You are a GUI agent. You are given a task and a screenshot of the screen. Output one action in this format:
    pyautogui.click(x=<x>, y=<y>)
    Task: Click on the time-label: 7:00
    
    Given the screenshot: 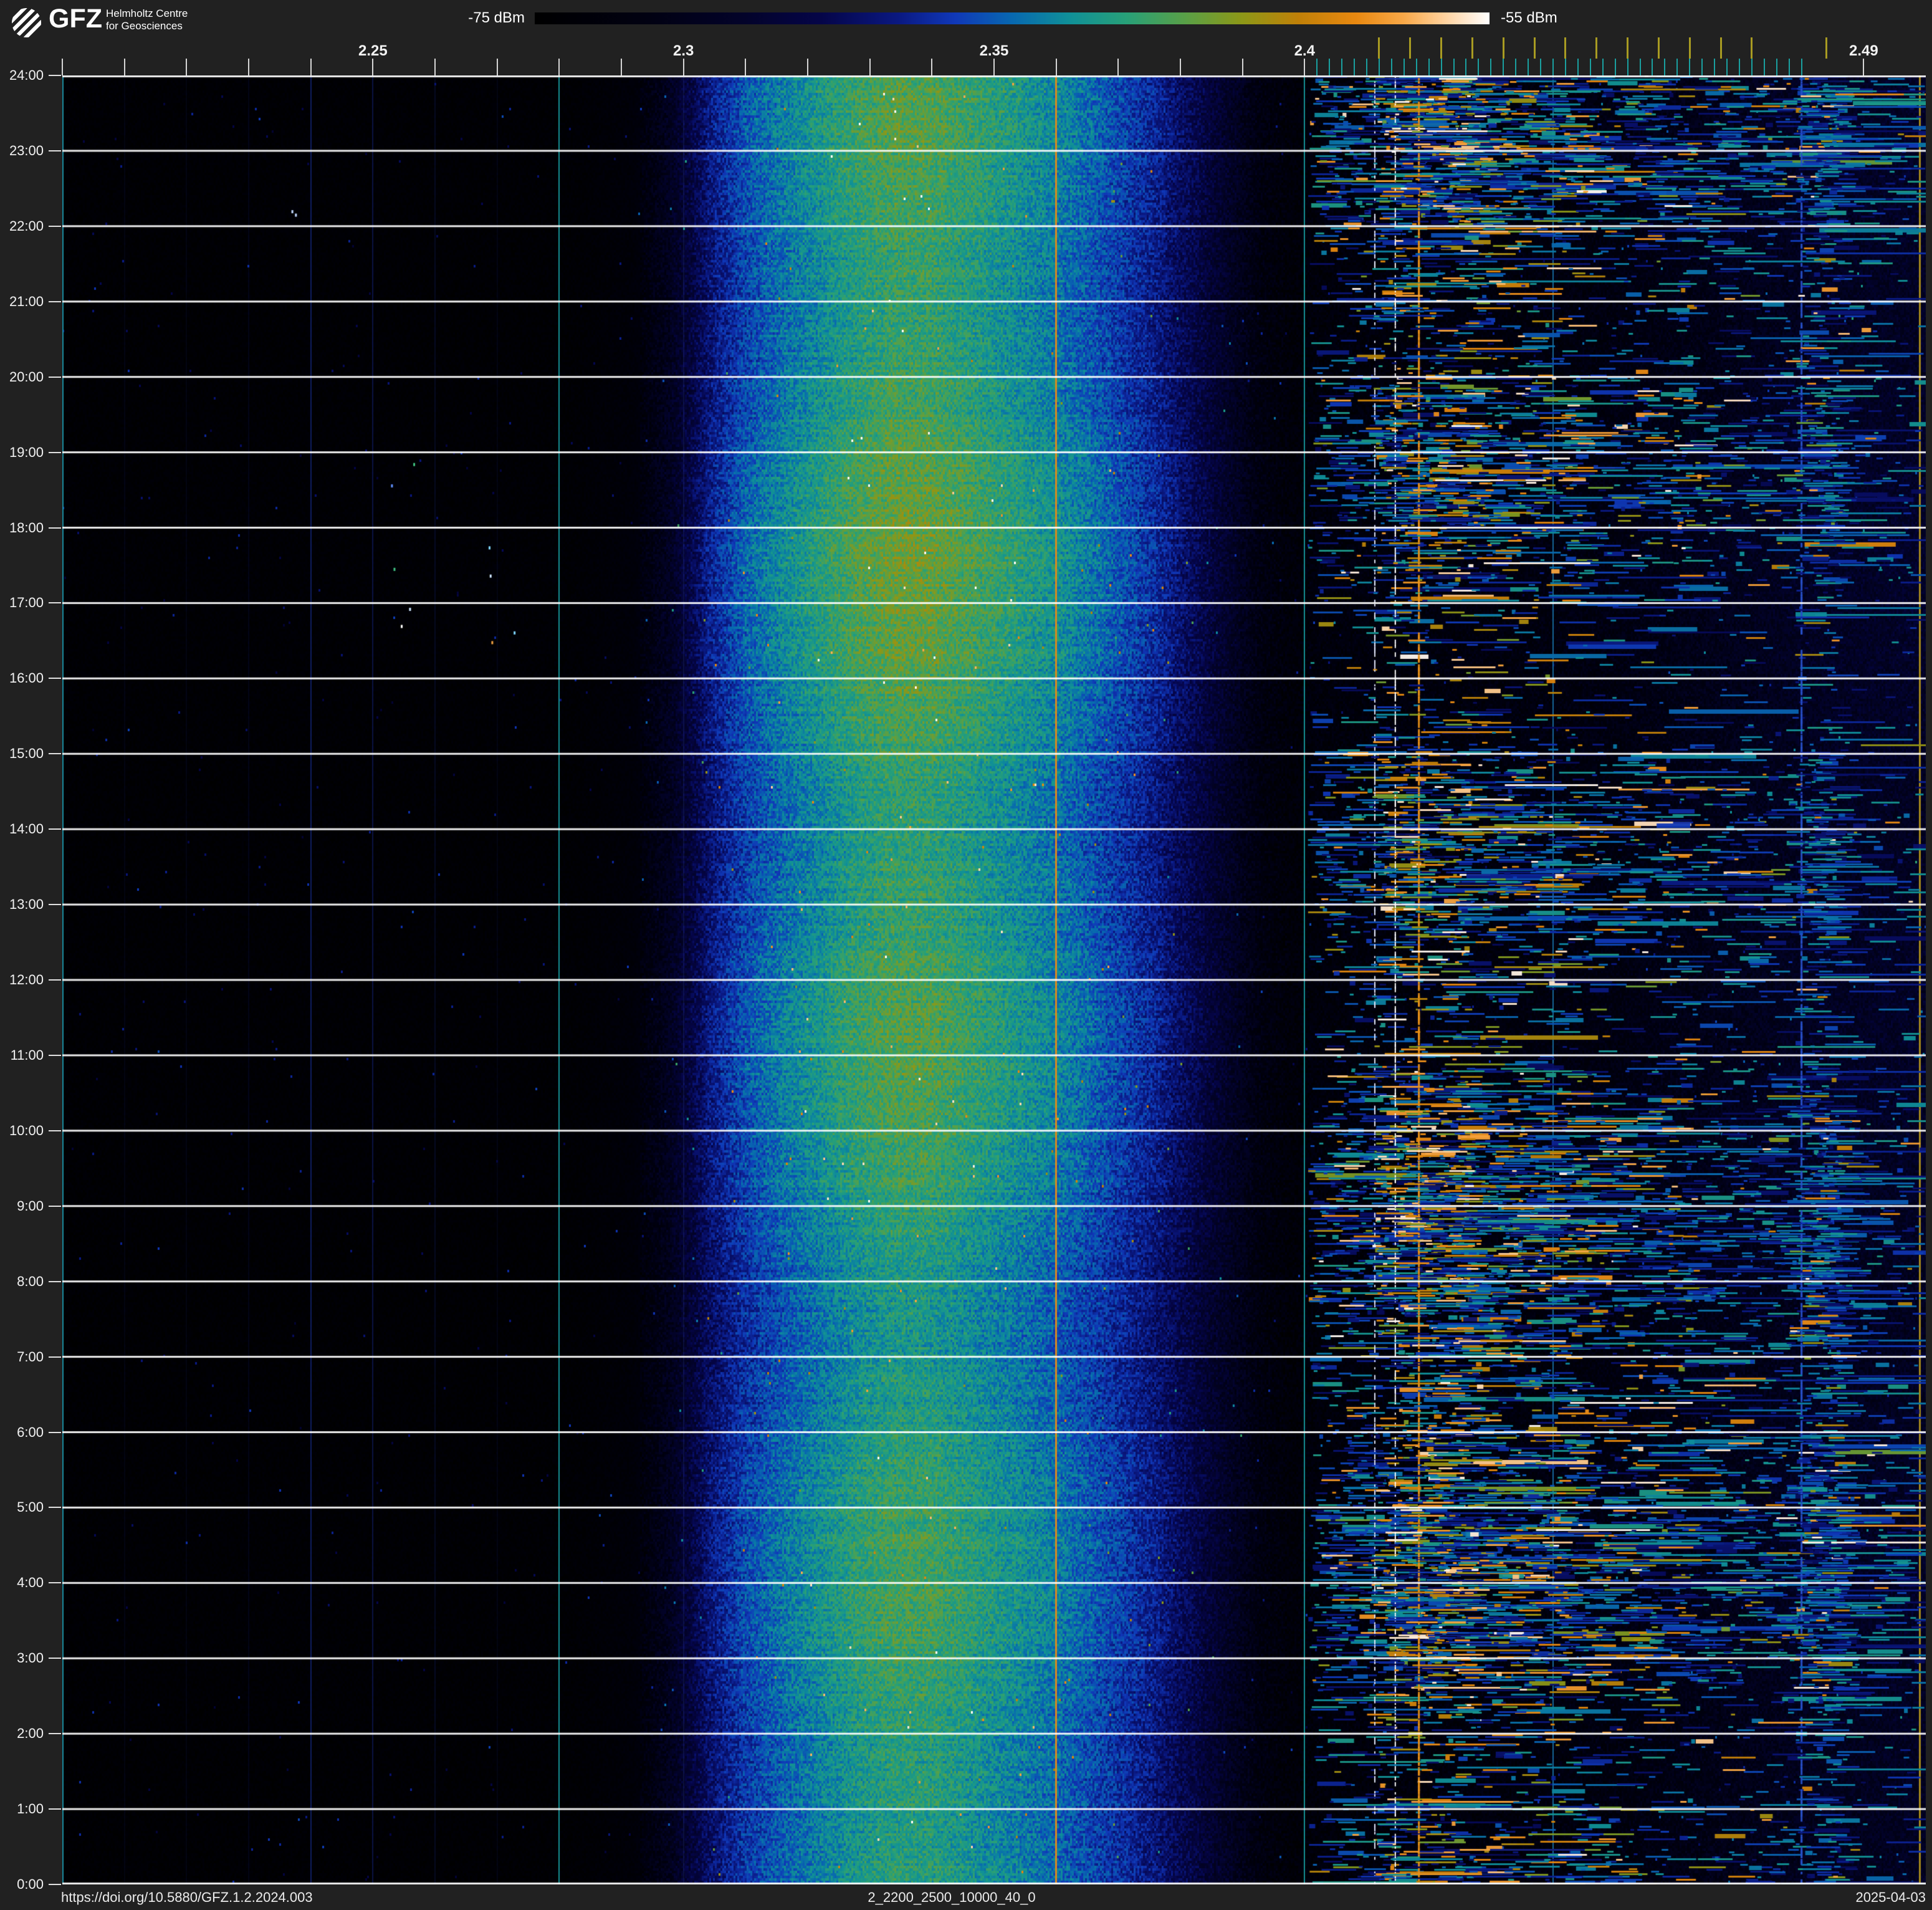 What is the action you would take?
    pyautogui.click(x=30, y=1356)
    